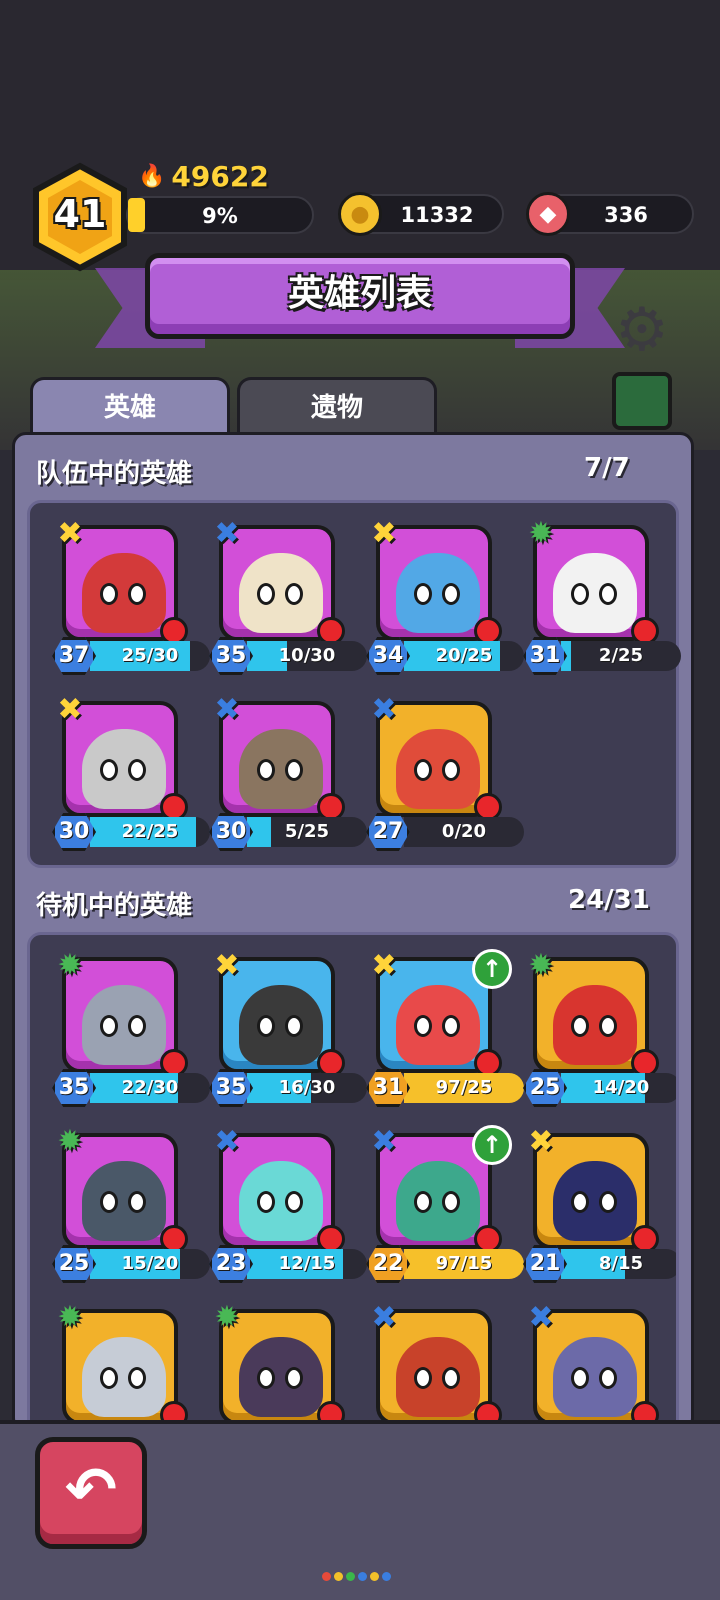  What do you see at coordinates (307, 656) in the screenshot?
I see `hero-progress-bar: 10/30` at bounding box center [307, 656].